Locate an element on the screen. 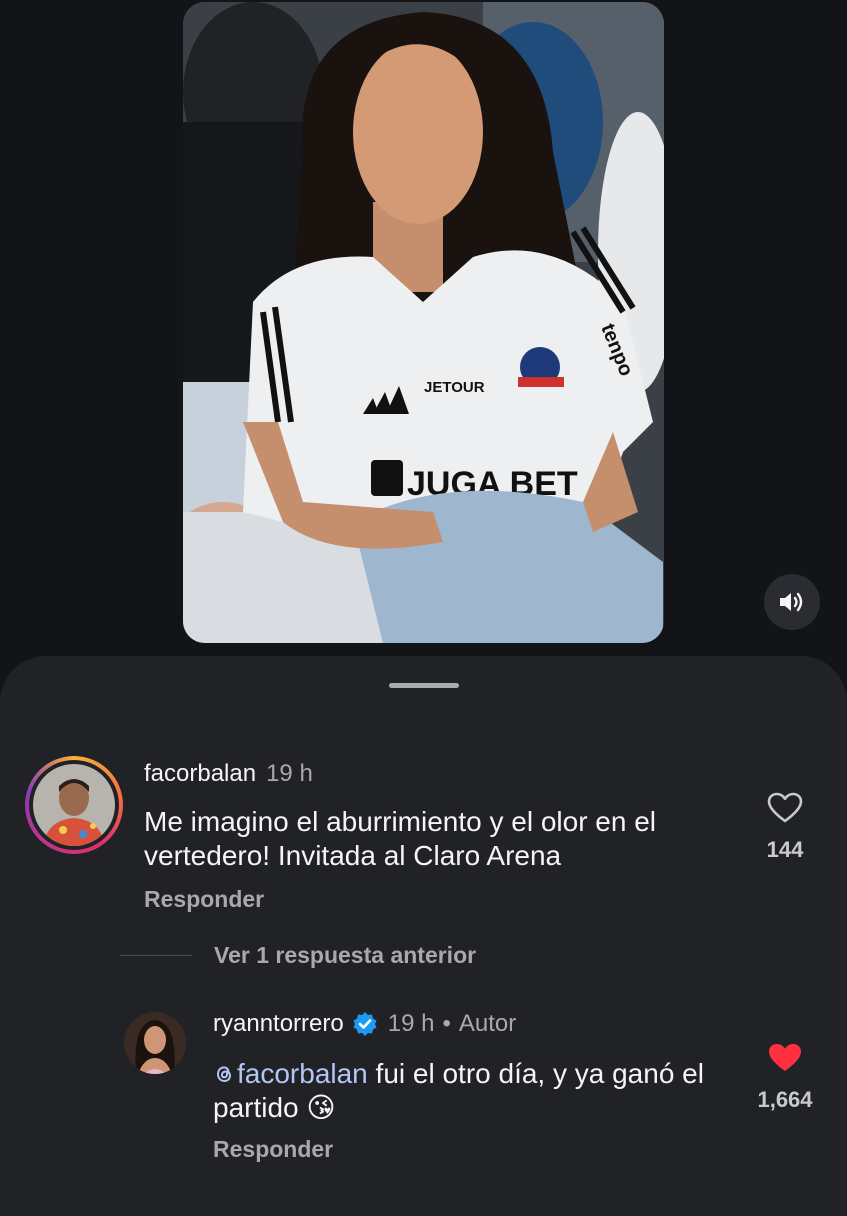  heart-outline-icon is located at coordinates (785, 808).